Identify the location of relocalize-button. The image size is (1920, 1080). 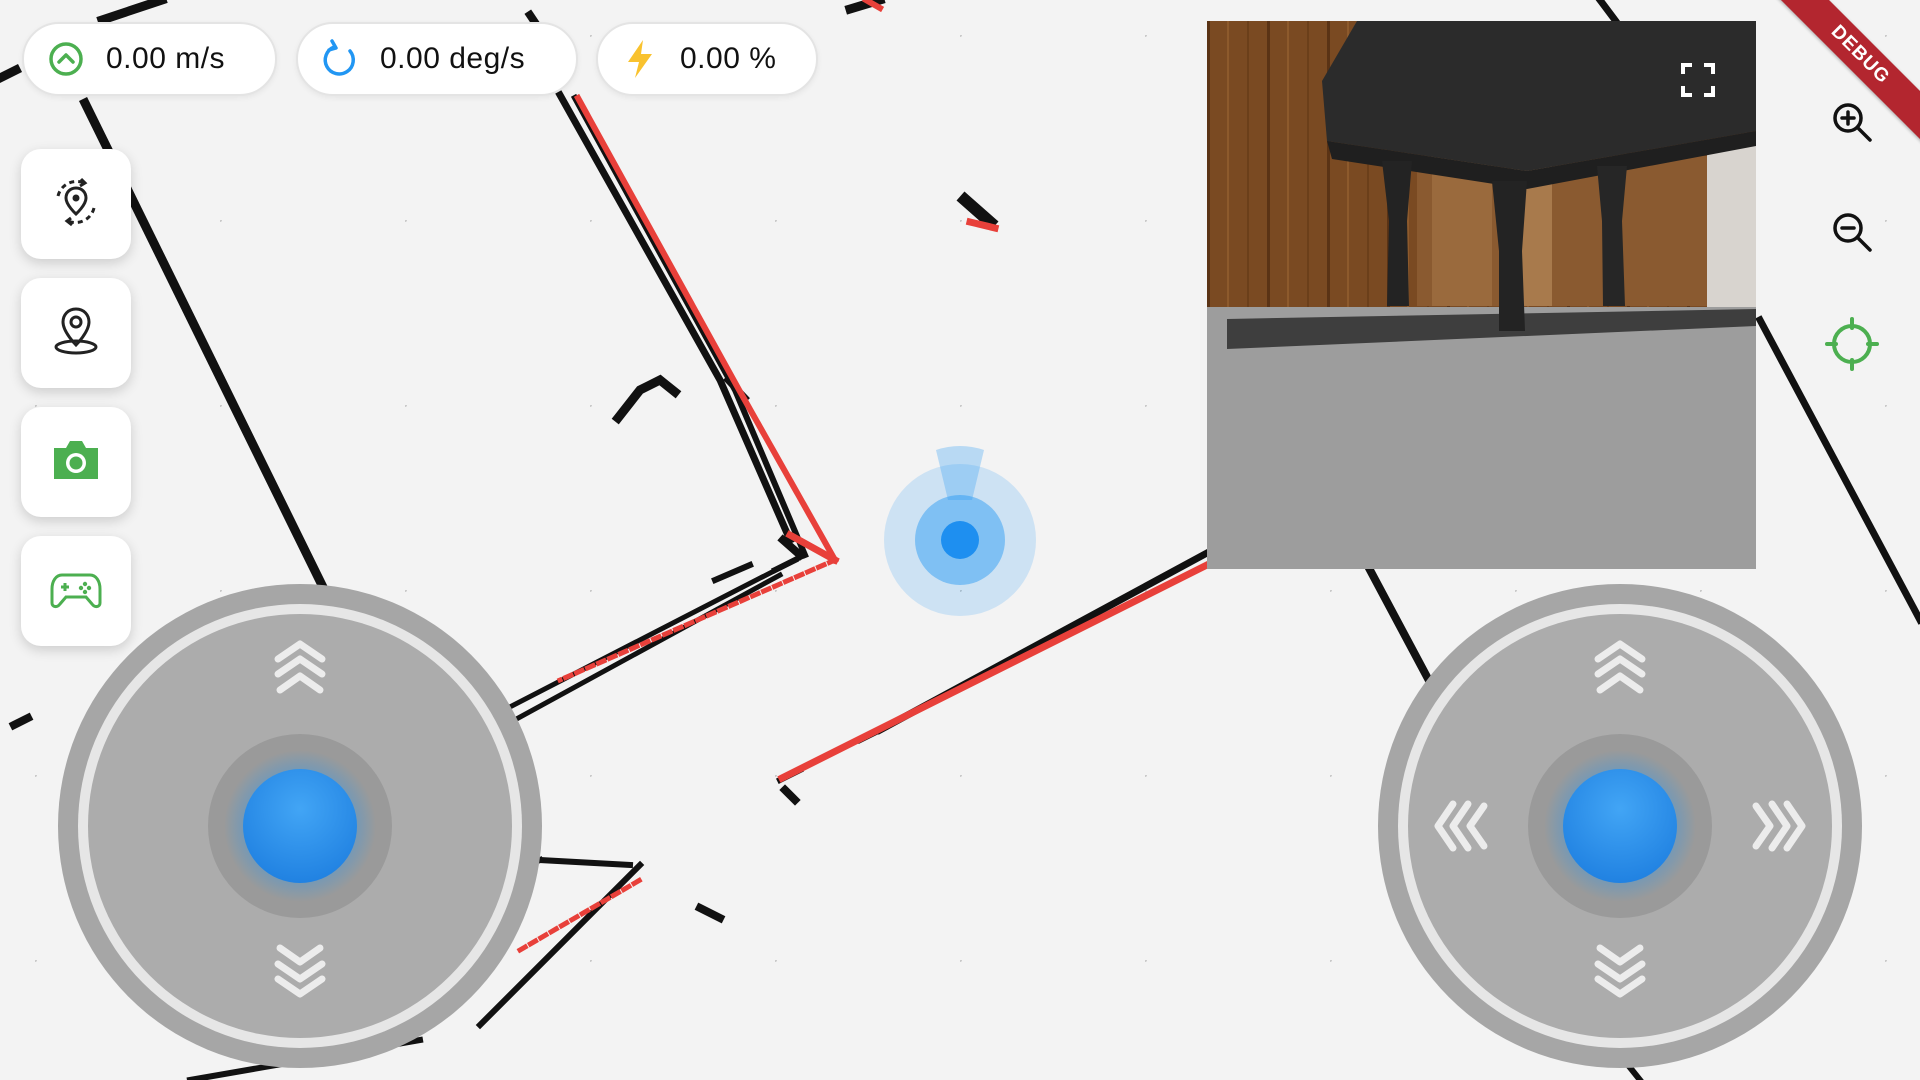
(76, 204).